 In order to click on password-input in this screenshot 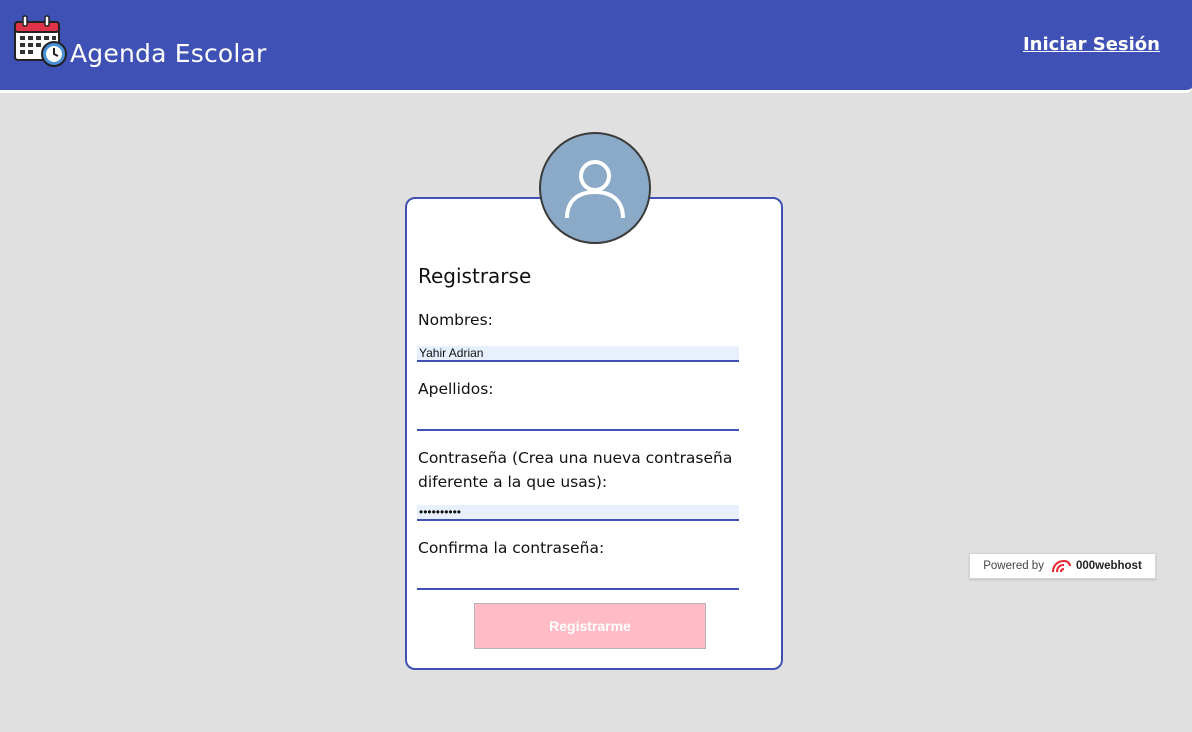, I will do `click(578, 513)`.